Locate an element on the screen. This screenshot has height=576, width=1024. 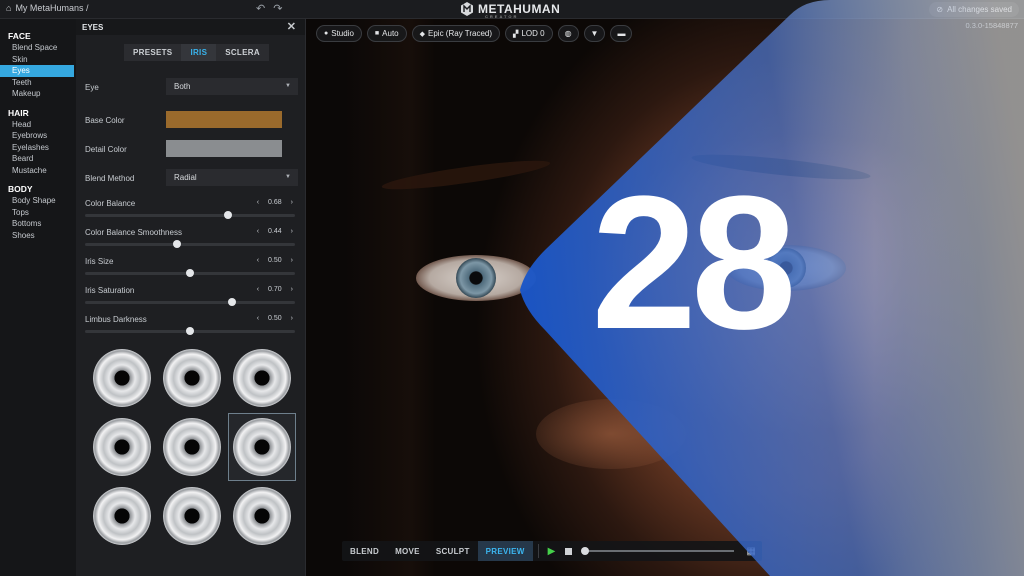
iris-saturation-slider-row: Iris Saturation ‹ 0.70 › is located at coordinates (190, 298).